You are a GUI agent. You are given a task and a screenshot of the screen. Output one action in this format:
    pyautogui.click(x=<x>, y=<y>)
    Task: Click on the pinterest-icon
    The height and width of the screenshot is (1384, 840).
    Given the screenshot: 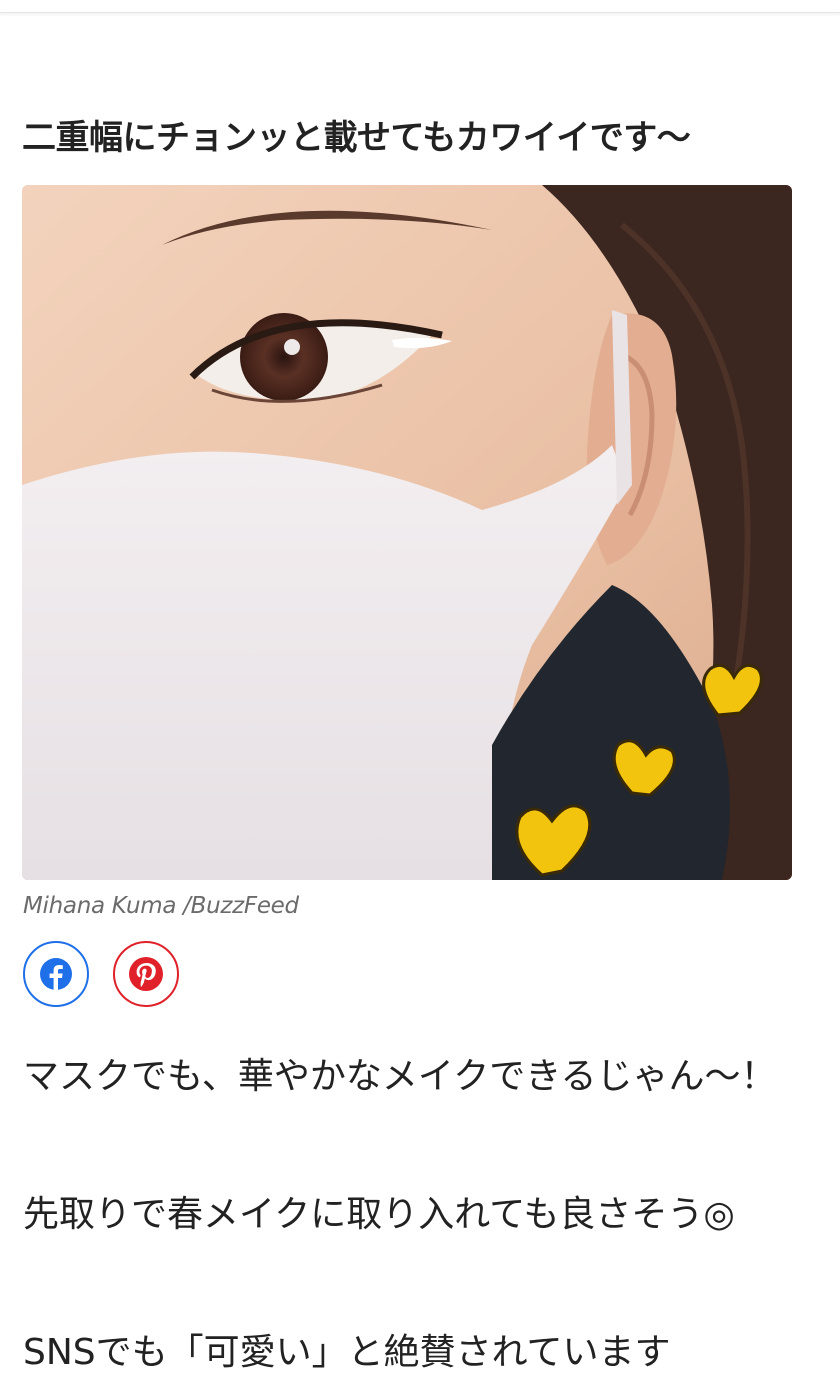 What is the action you would take?
    pyautogui.click(x=146, y=974)
    